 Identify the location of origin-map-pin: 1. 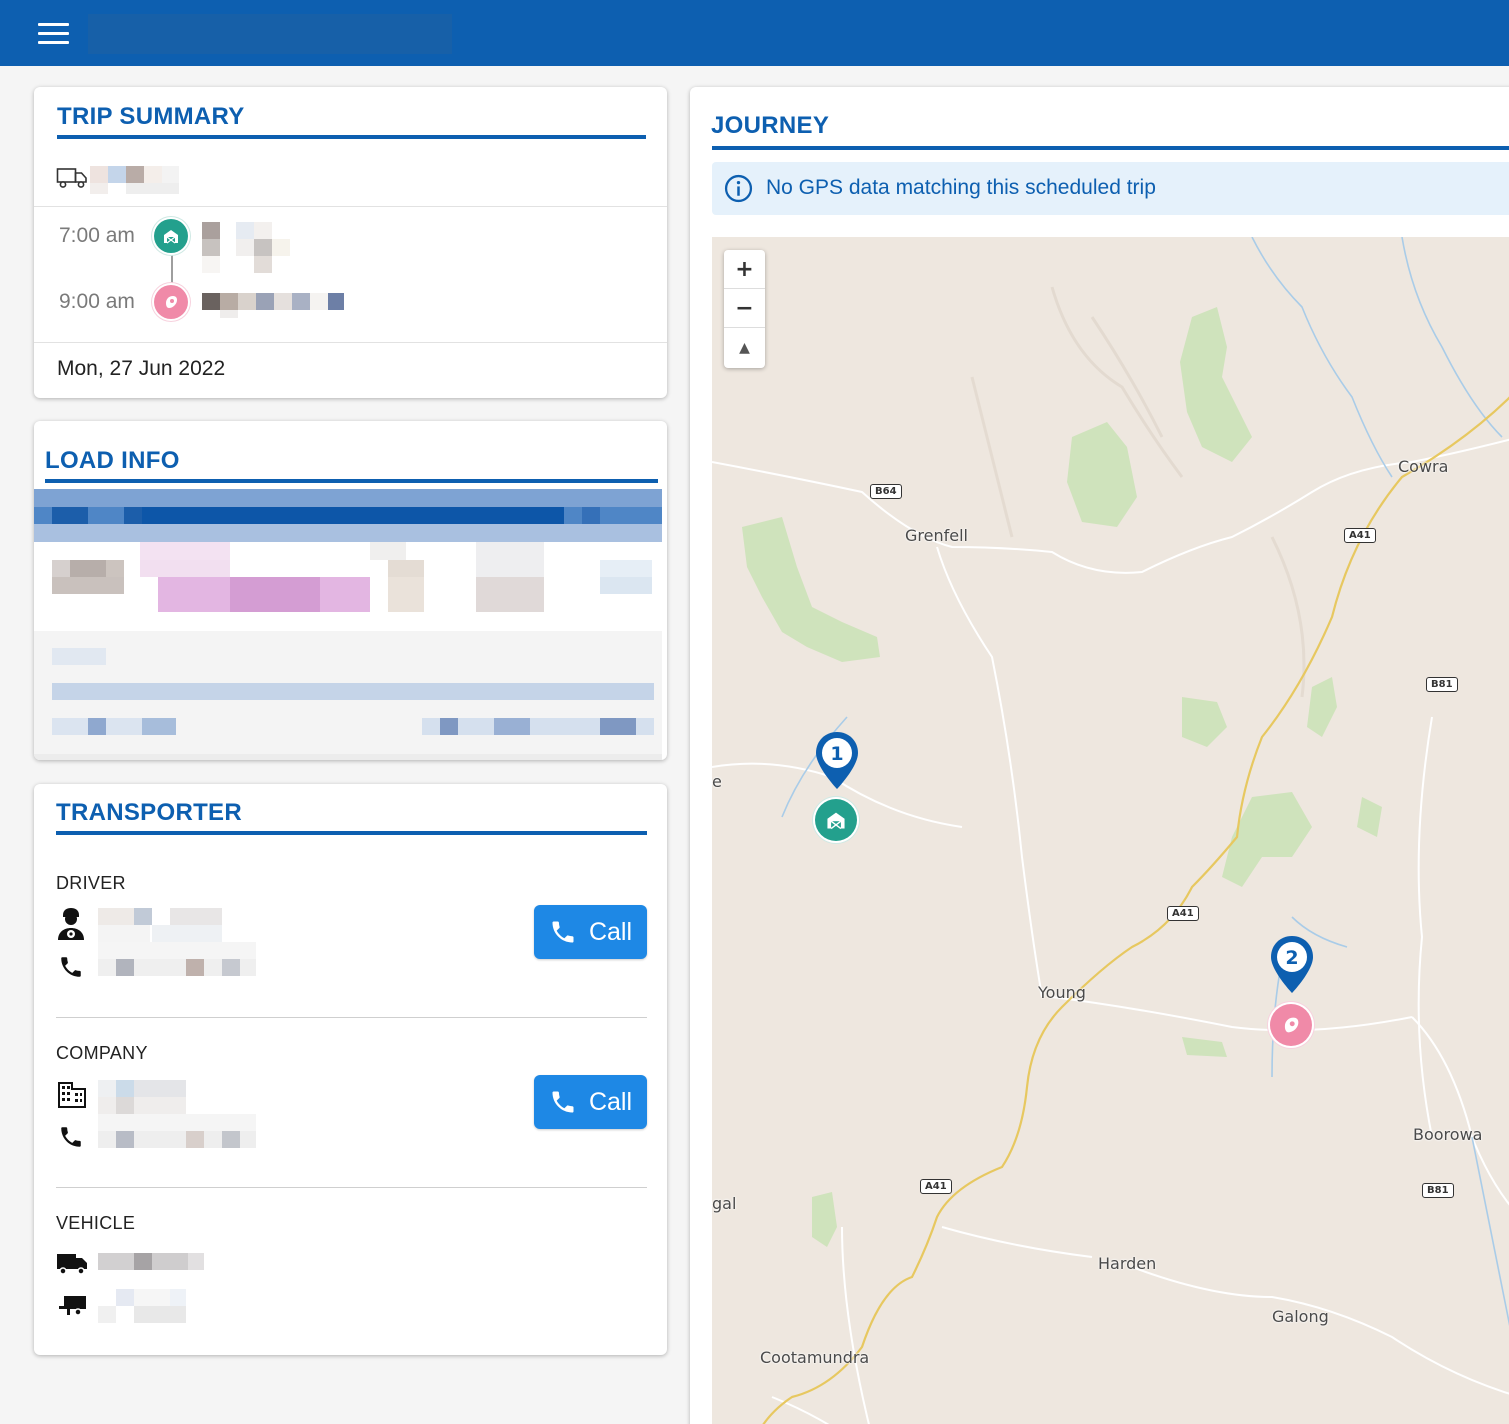
(837, 761).